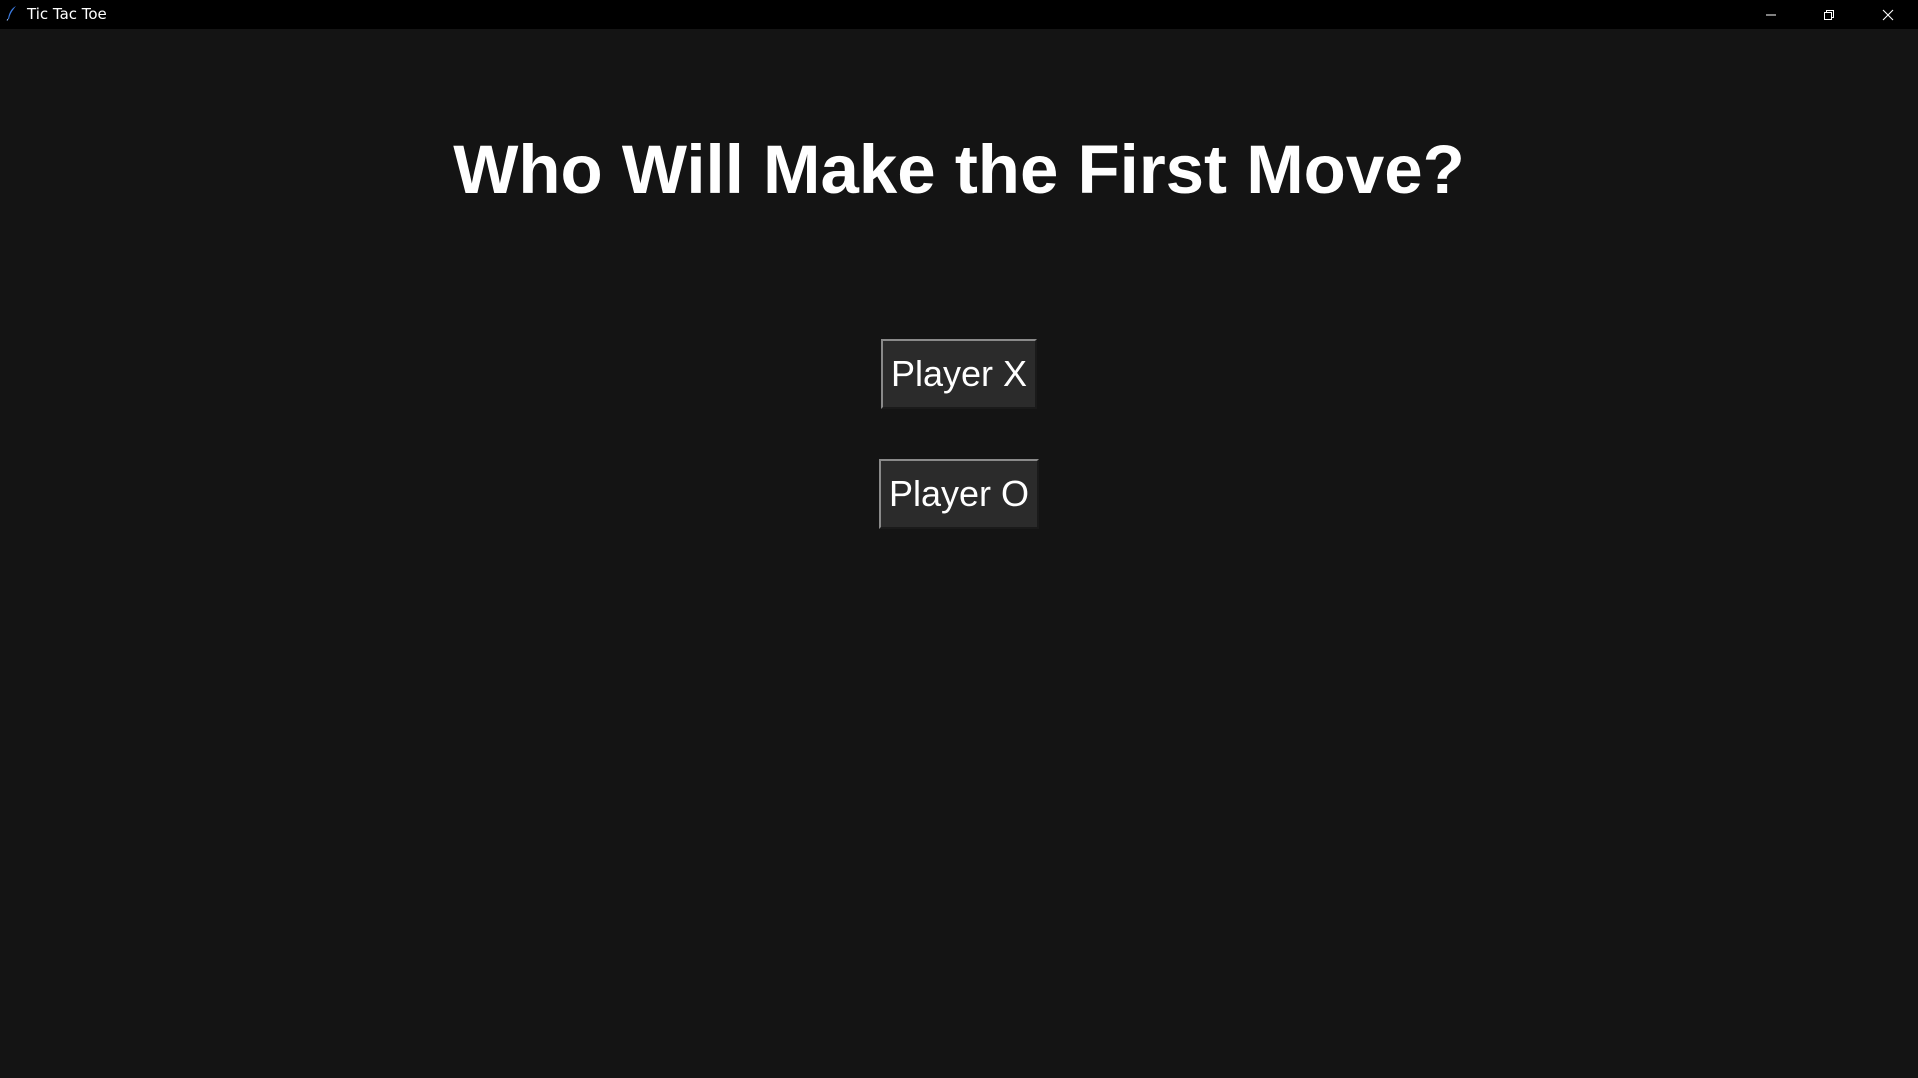  I want to click on title-bar: Tic Tac Toe, so click(959, 14).